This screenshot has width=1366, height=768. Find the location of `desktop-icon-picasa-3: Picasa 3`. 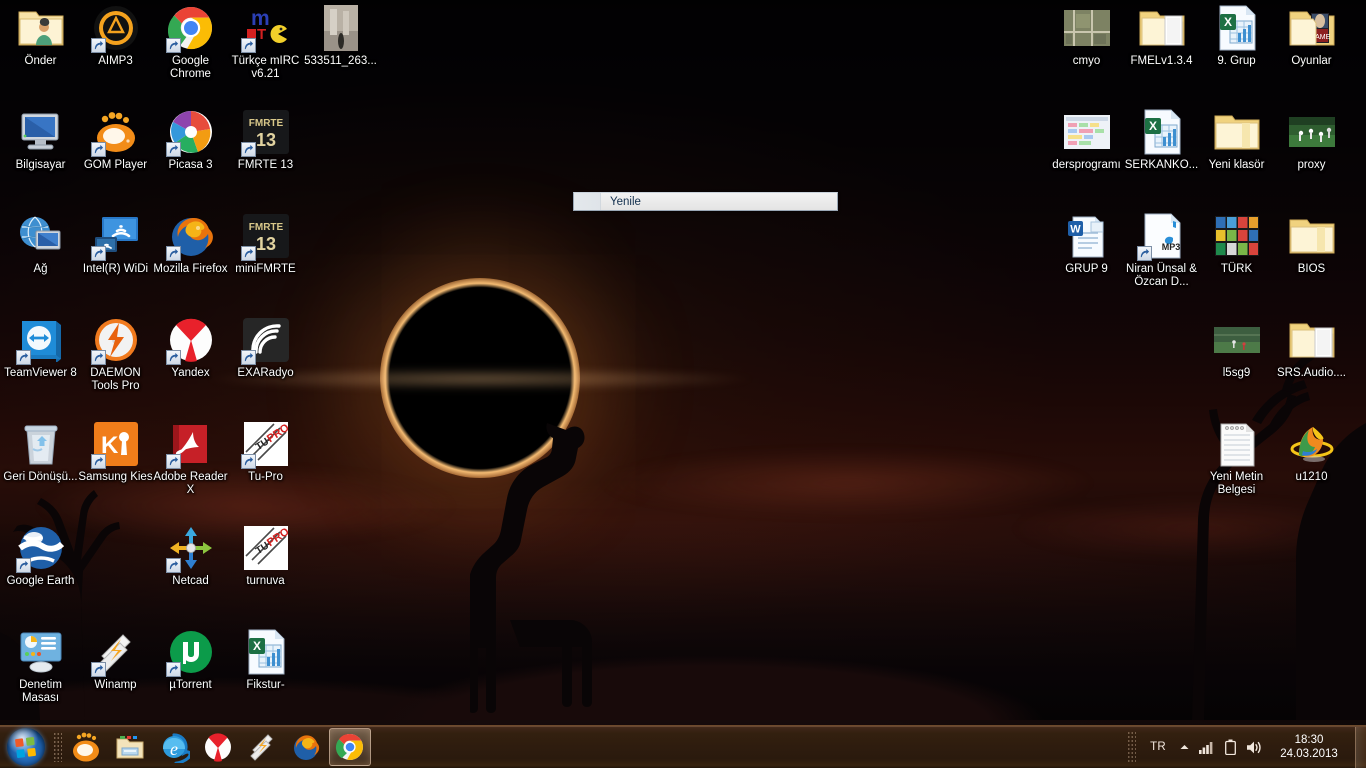

desktop-icon-picasa-3: Picasa 3 is located at coordinates (190, 140).